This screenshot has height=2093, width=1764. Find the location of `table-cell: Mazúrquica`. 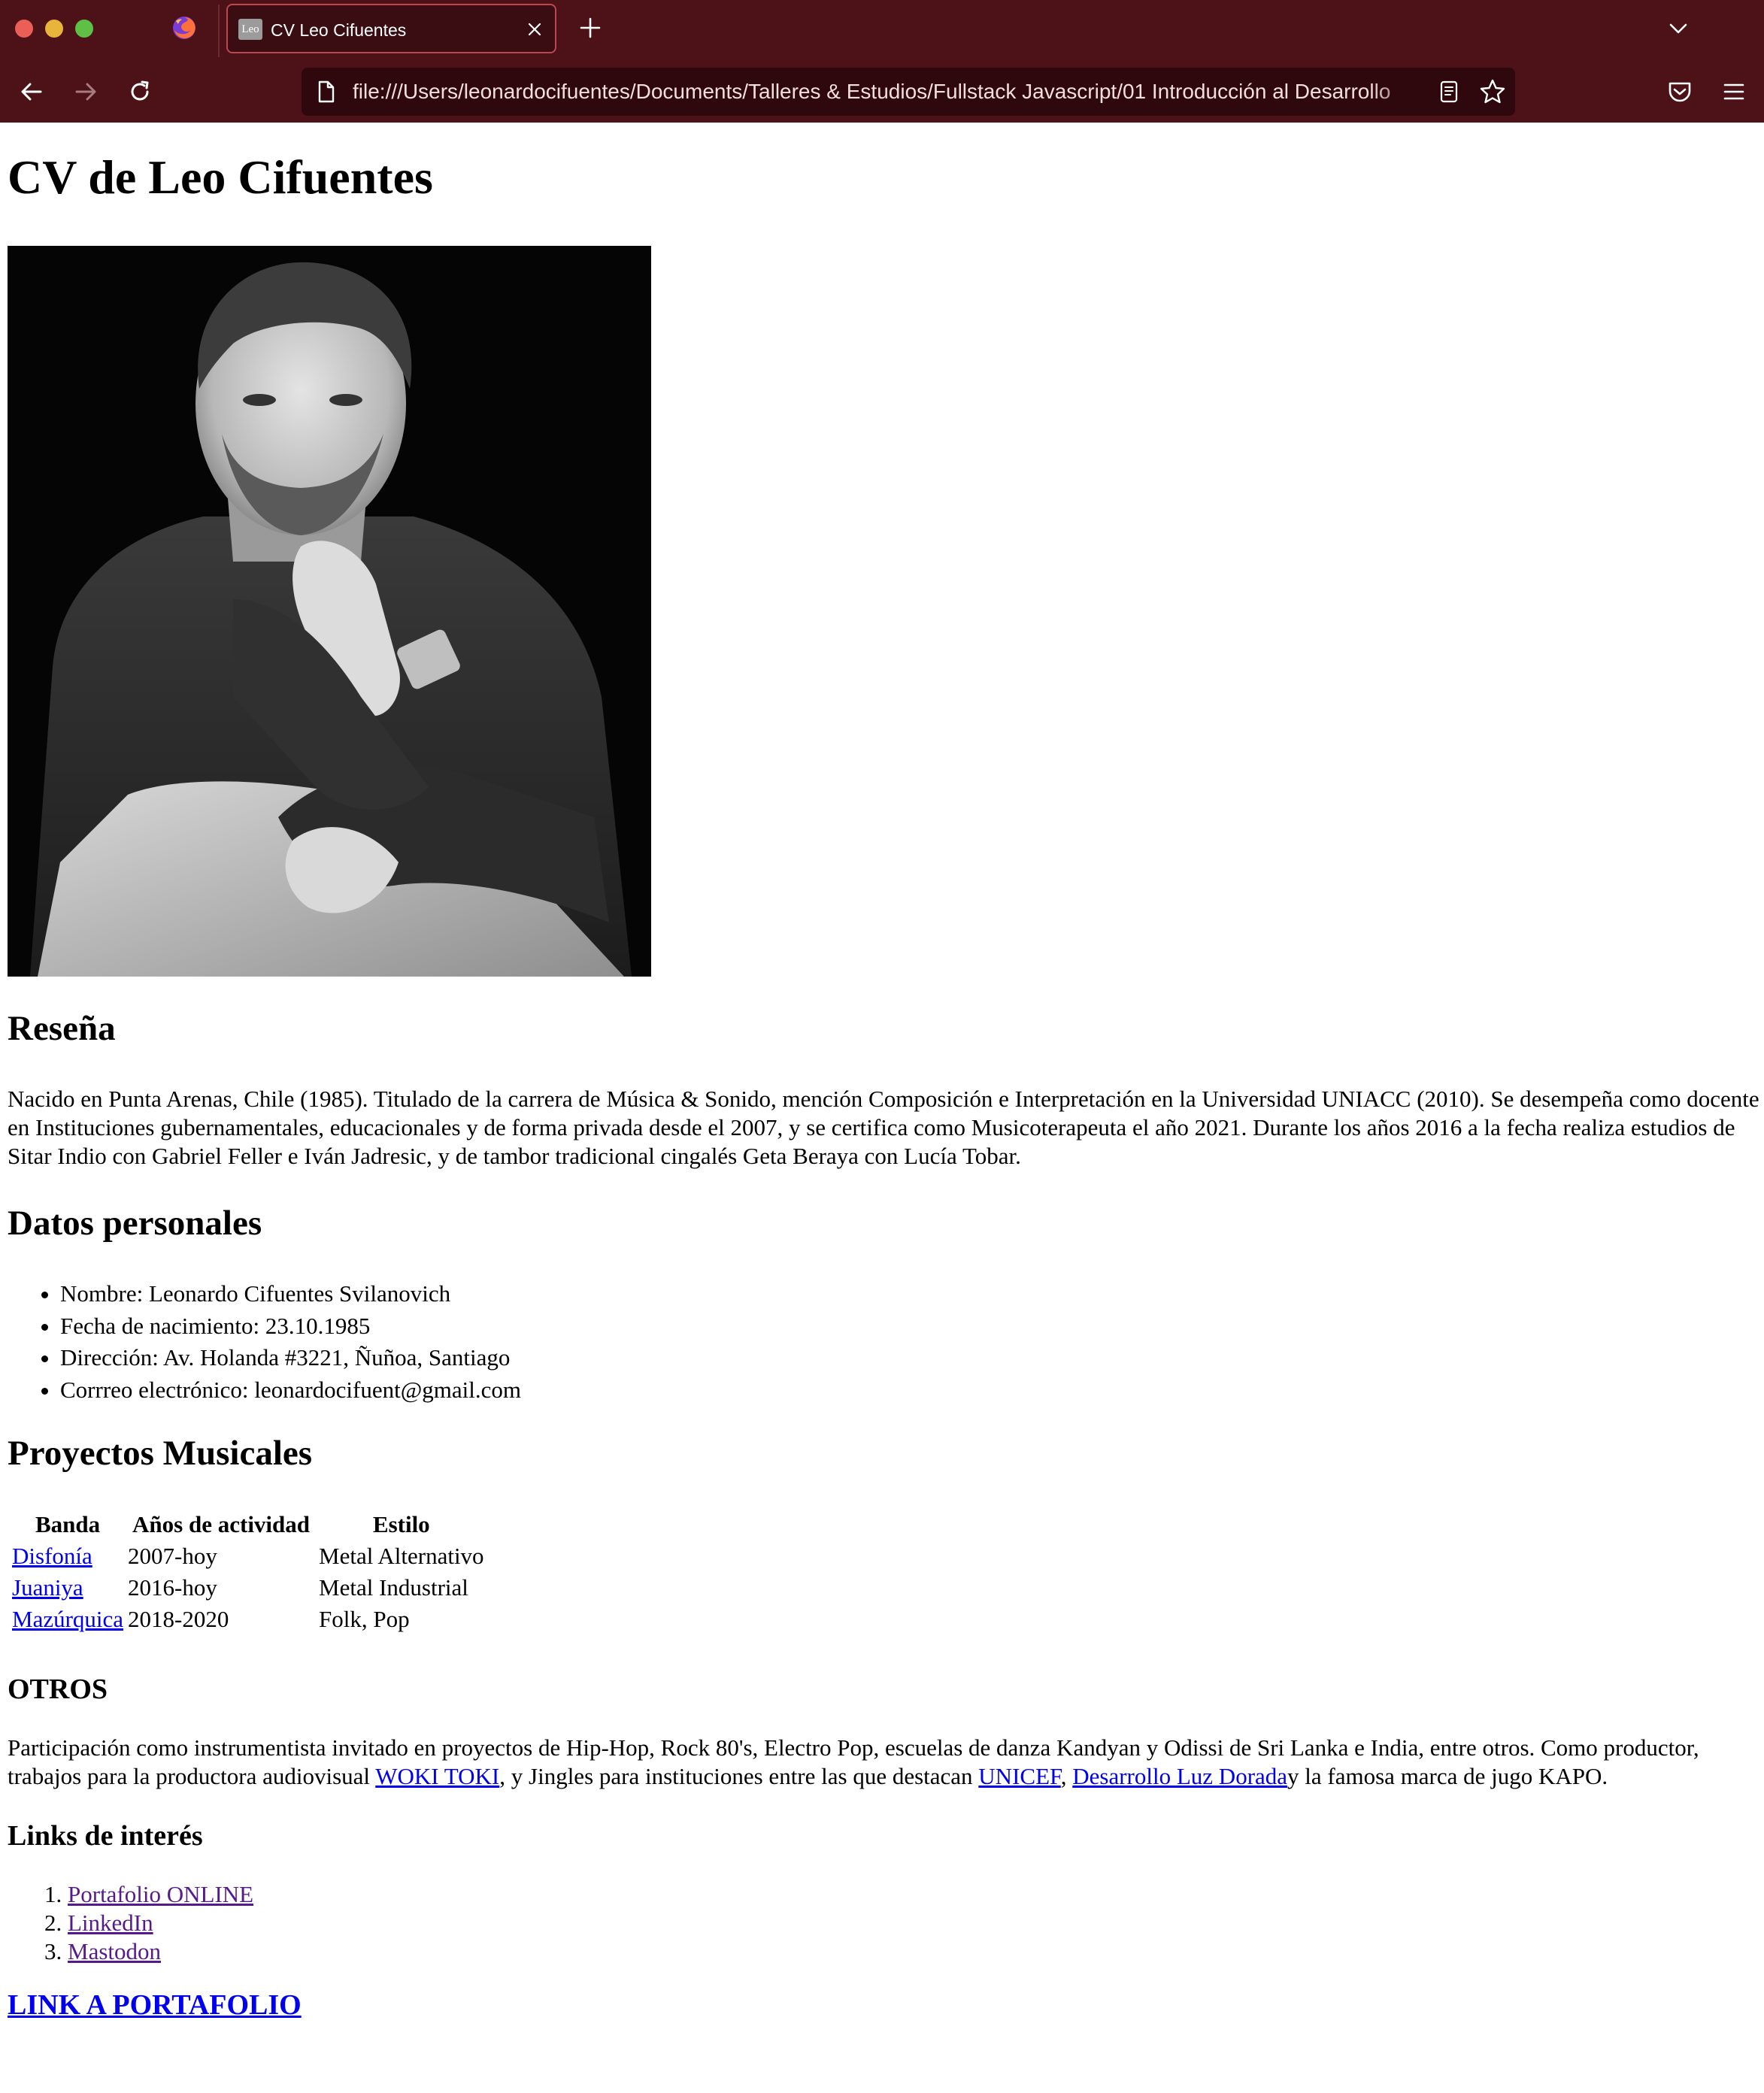

table-cell: Mazúrquica is located at coordinates (67, 1619).